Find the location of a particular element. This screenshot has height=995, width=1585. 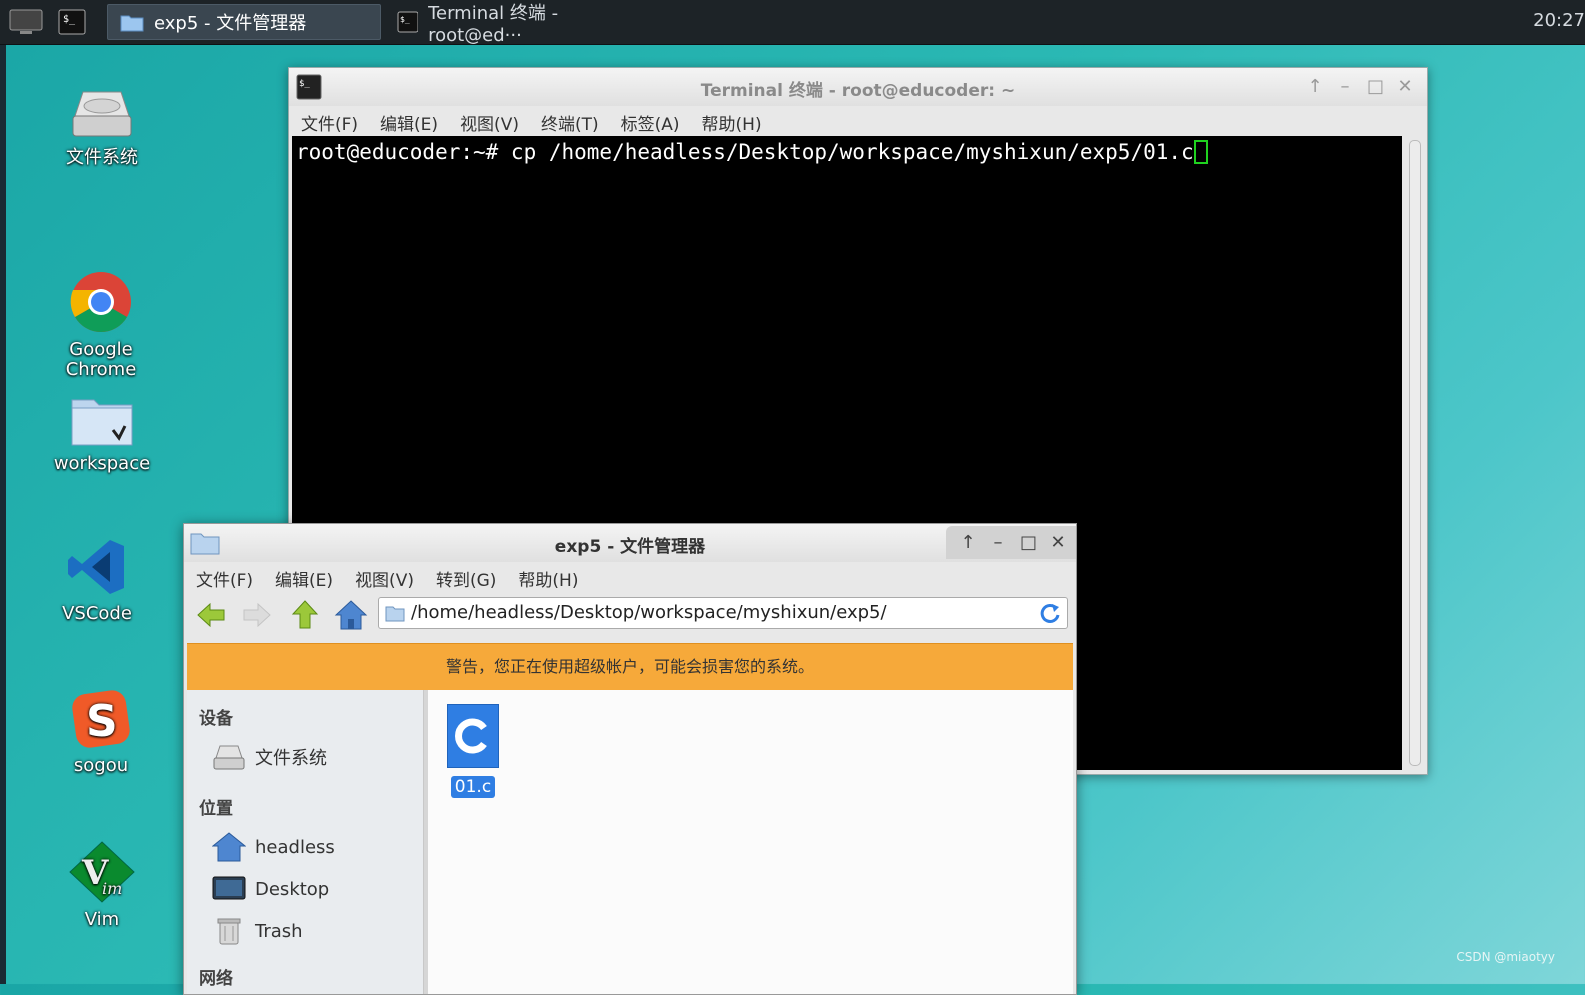

file-manager-titlebar: exp5 - 文件管理器 ↑ – □ ✕ is located at coordinates (630, 543).